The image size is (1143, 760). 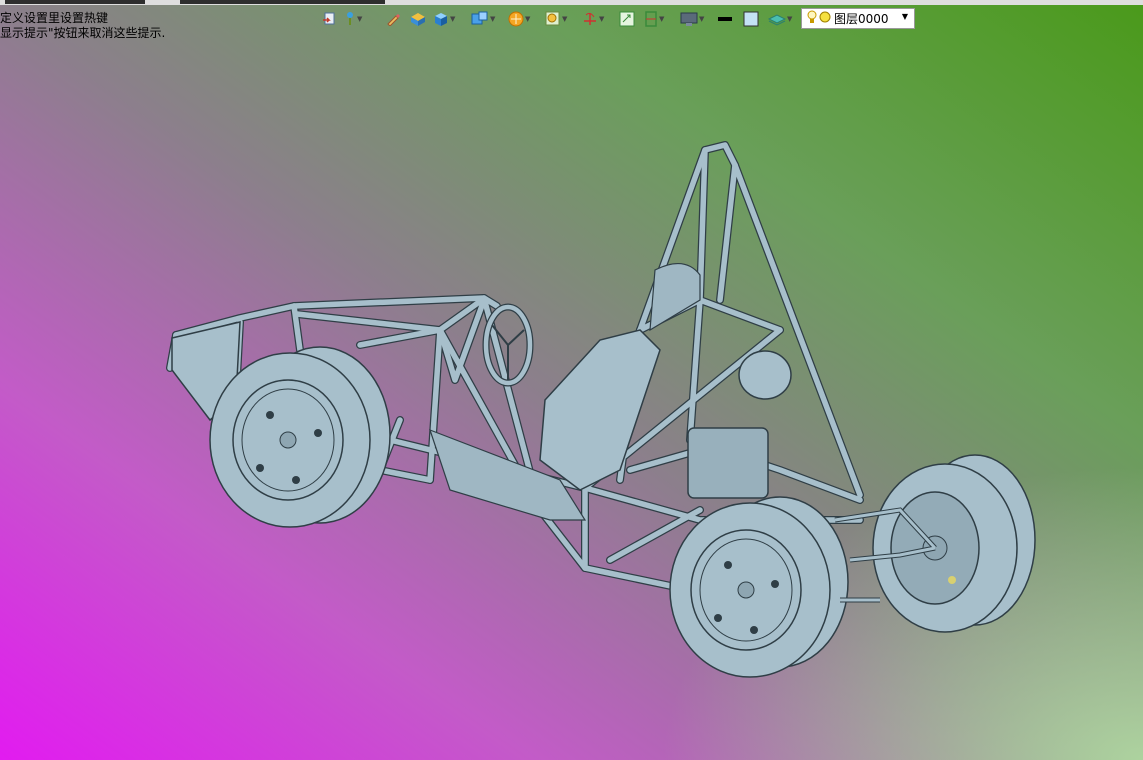 I want to click on firewall-panel, so click(x=675, y=297).